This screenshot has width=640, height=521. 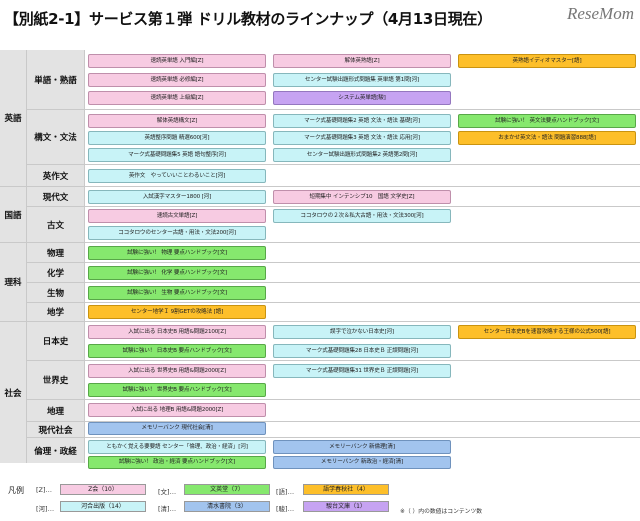 What do you see at coordinates (103, 489) in the screenshot?
I see `legend-z: Z会（10）` at bounding box center [103, 489].